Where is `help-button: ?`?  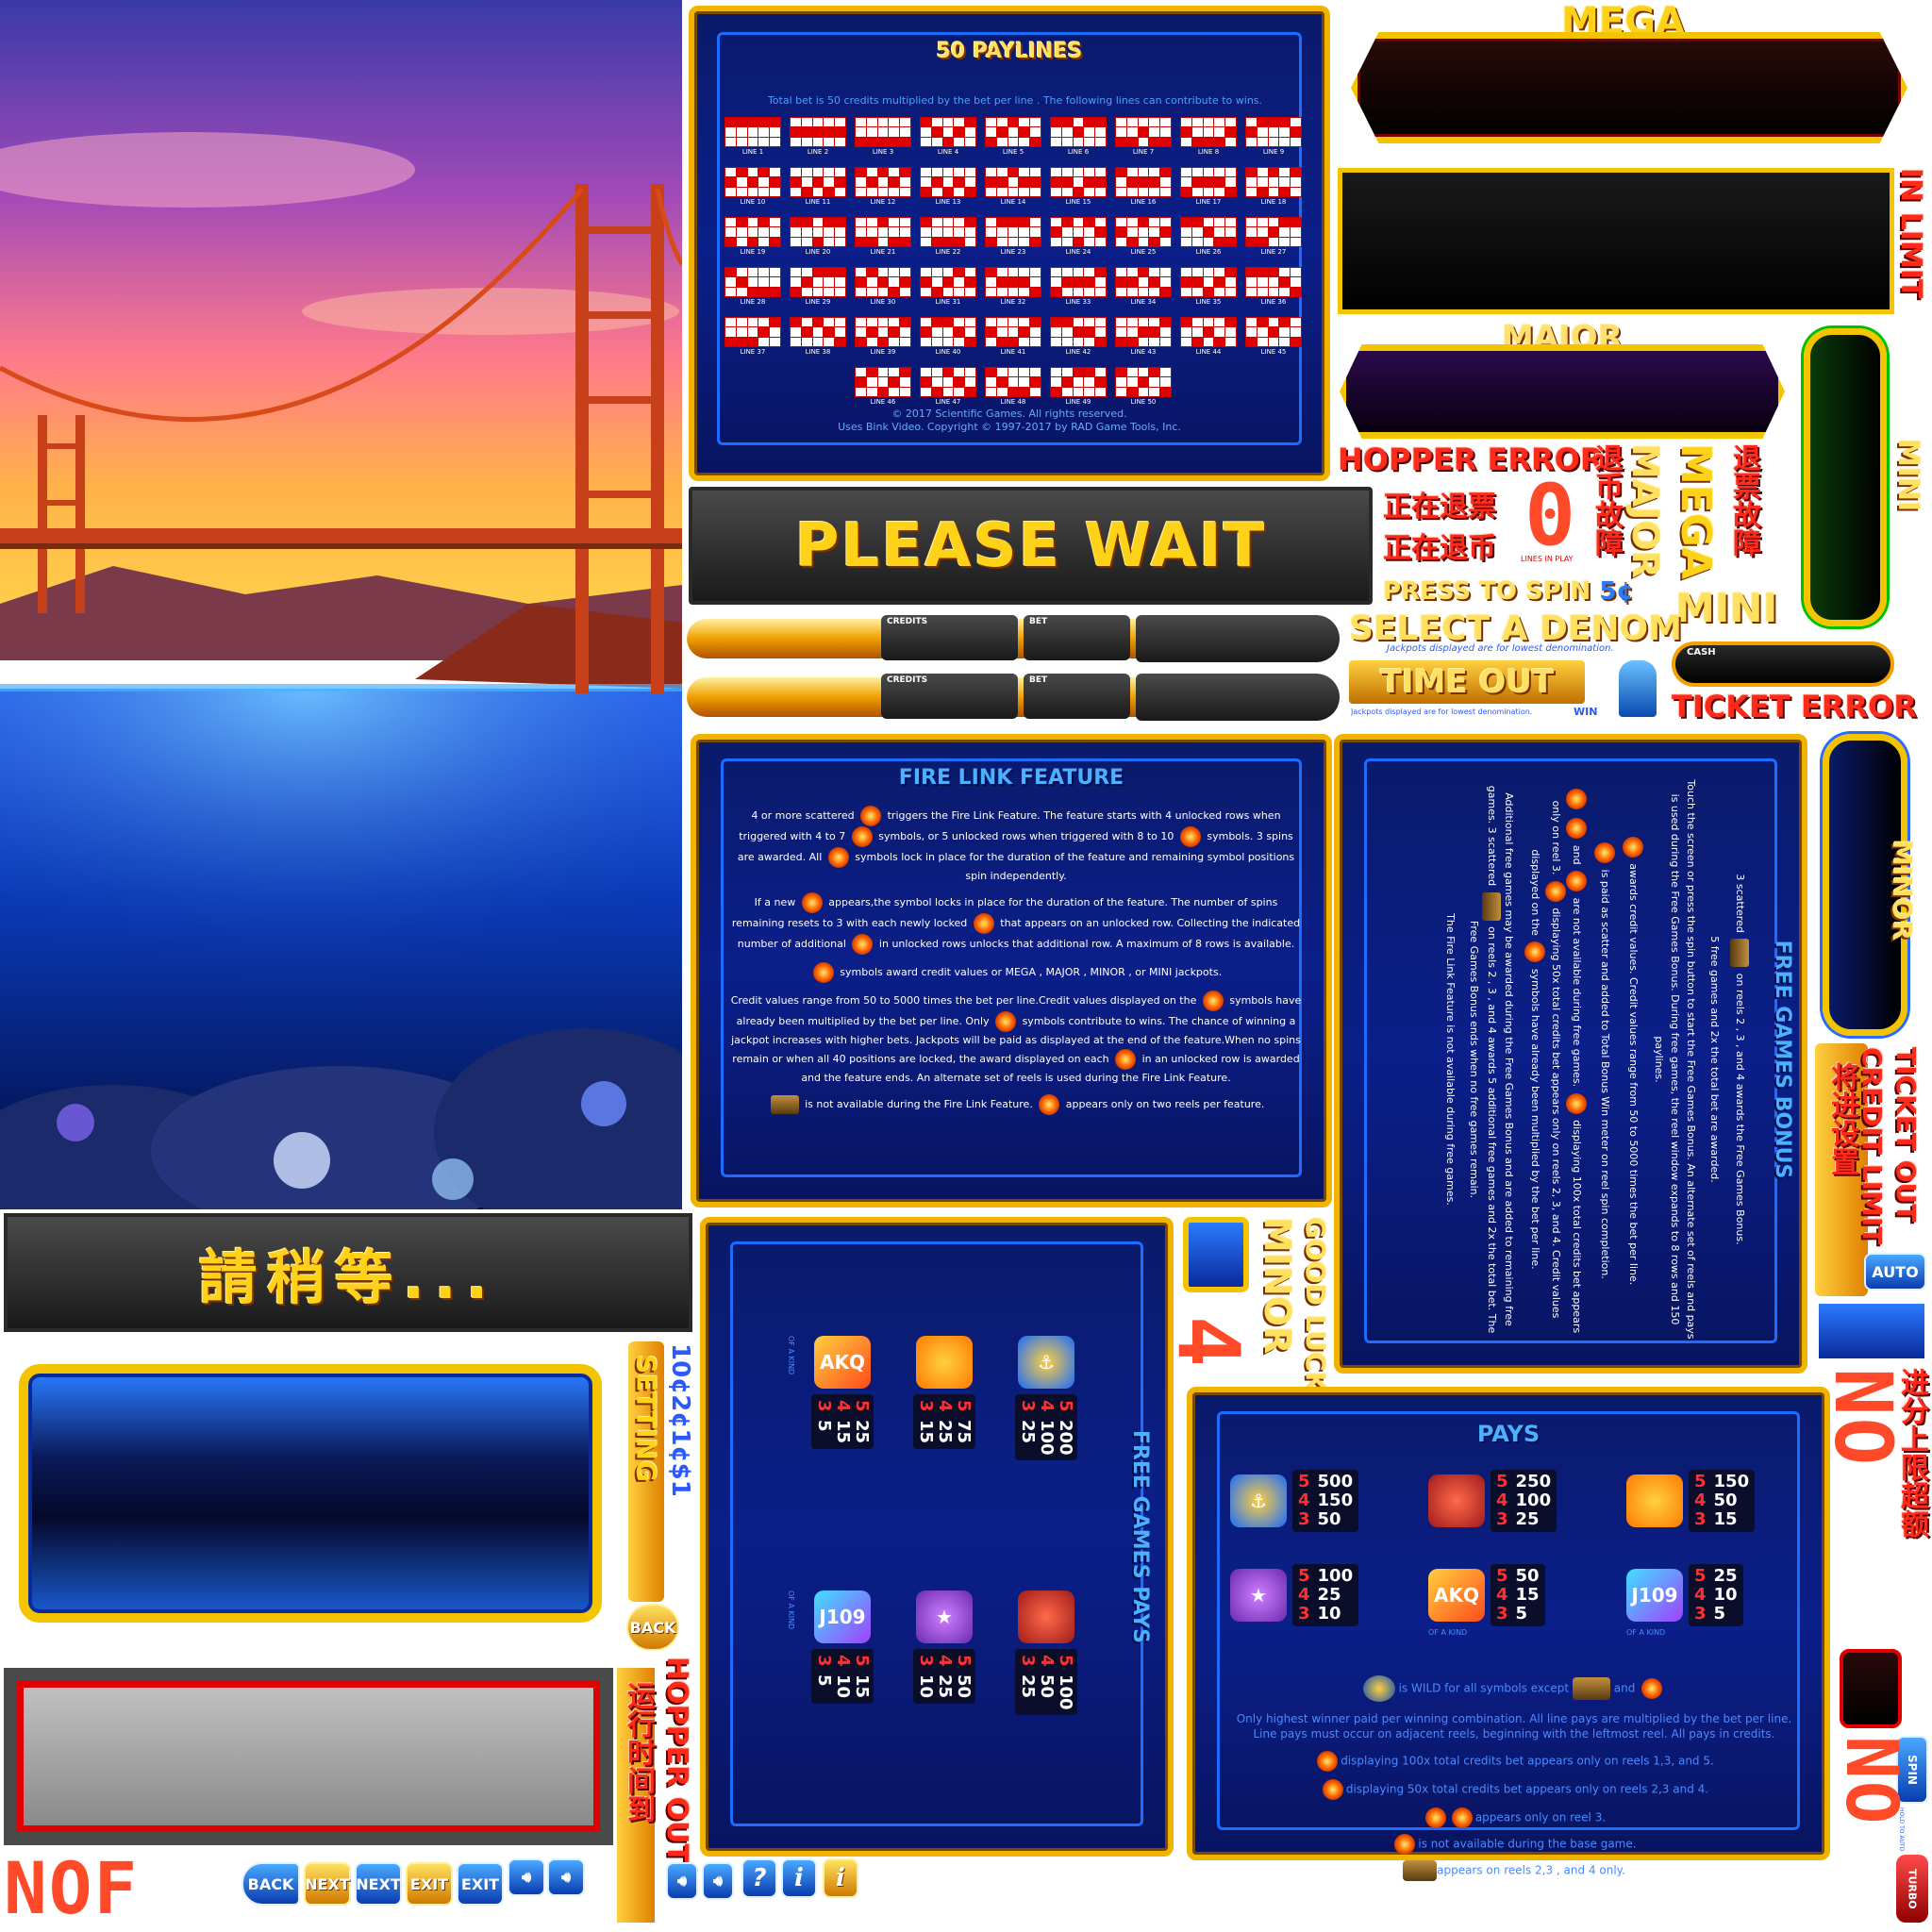 help-button: ? is located at coordinates (759, 1878).